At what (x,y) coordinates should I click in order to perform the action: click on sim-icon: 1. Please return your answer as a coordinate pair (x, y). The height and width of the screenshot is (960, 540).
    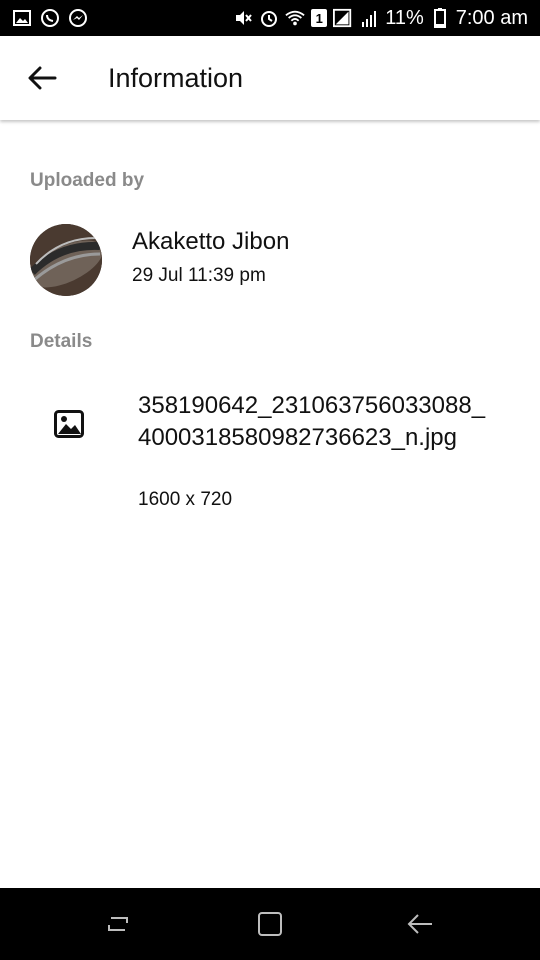
    Looking at the image, I should click on (319, 18).